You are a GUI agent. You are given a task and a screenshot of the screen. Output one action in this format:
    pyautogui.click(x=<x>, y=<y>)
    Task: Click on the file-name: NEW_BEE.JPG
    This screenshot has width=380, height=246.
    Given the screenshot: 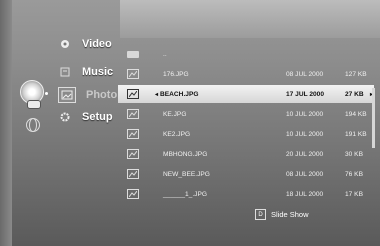 What is the action you would take?
    pyautogui.click(x=186, y=174)
    